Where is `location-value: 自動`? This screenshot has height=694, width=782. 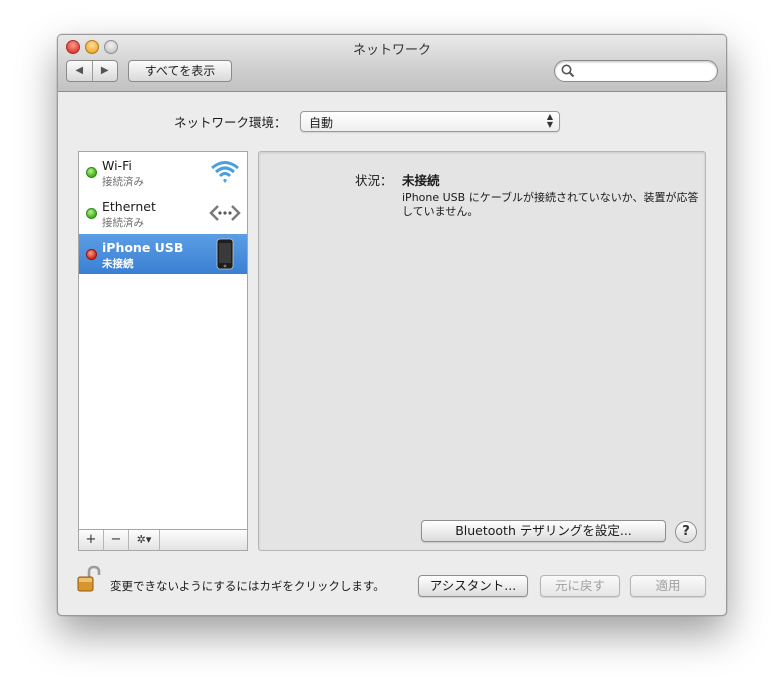
location-value: 自動 is located at coordinates (321, 123).